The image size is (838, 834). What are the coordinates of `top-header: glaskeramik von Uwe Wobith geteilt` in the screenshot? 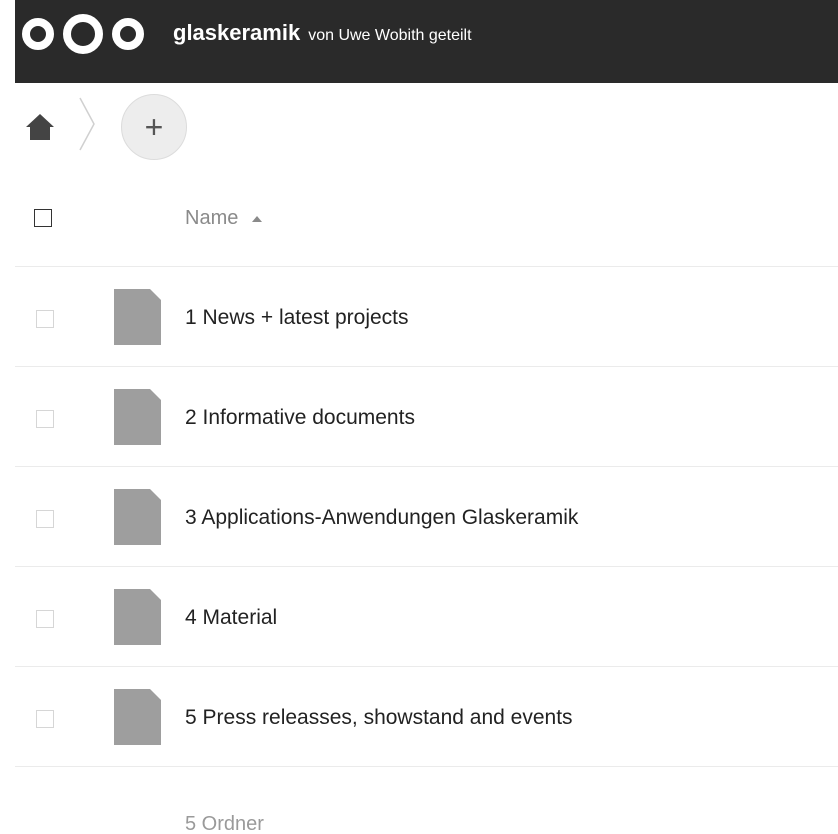 It's located at (426, 41).